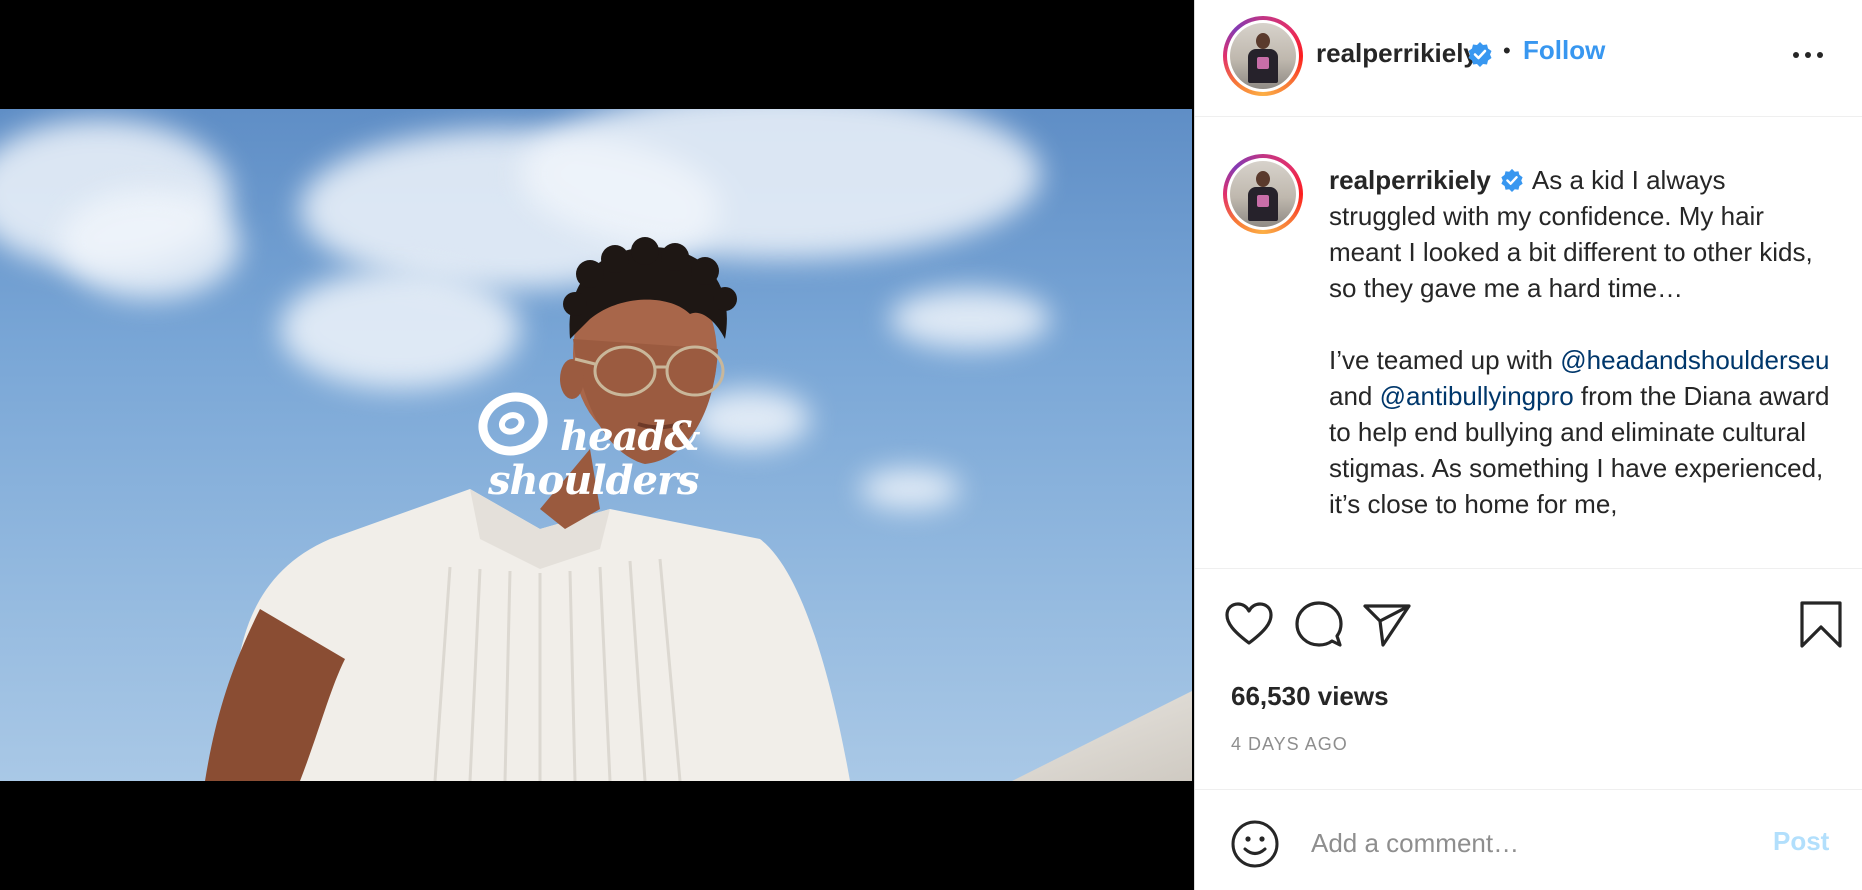 Image resolution: width=1862 pixels, height=890 pixels. What do you see at coordinates (1289, 744) in the screenshot?
I see `post-timestamp: 4 DAYS AGO` at bounding box center [1289, 744].